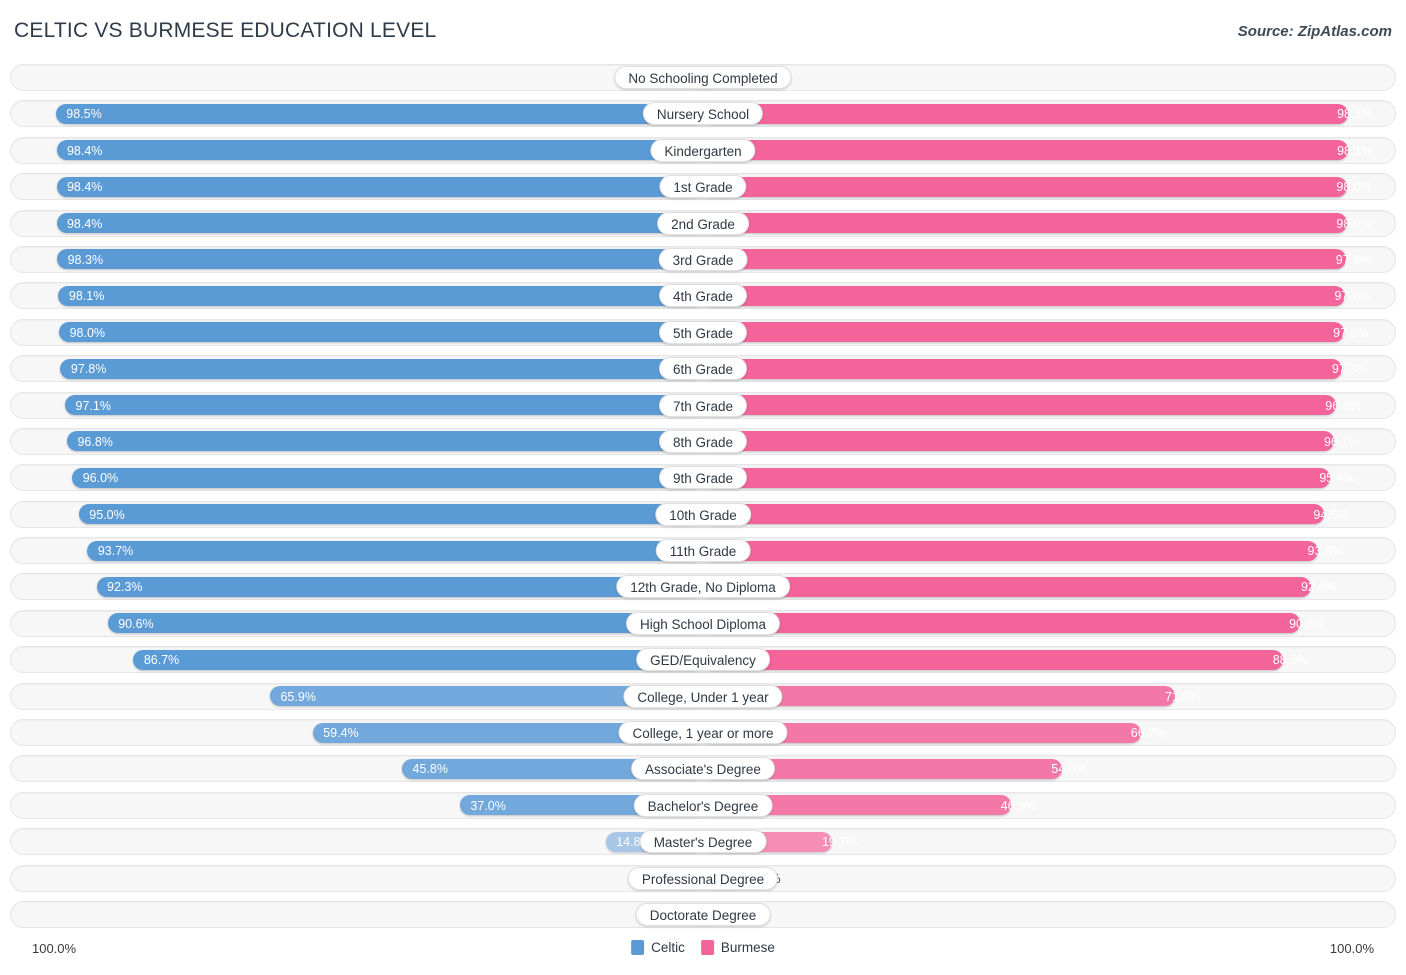 The width and height of the screenshot is (1406, 975). I want to click on celtic-value-label: 92.3%, so click(125, 587).